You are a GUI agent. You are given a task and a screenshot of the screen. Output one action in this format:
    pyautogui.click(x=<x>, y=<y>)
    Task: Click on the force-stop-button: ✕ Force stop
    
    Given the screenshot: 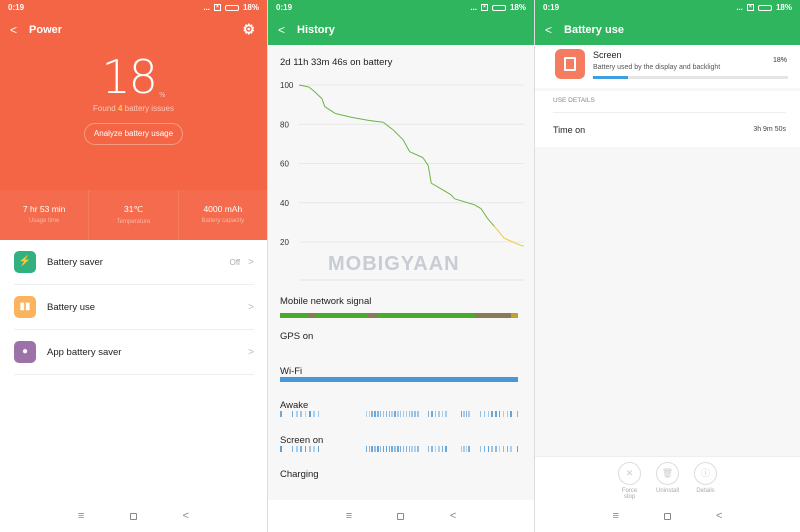 What is the action you would take?
    pyautogui.click(x=630, y=478)
    